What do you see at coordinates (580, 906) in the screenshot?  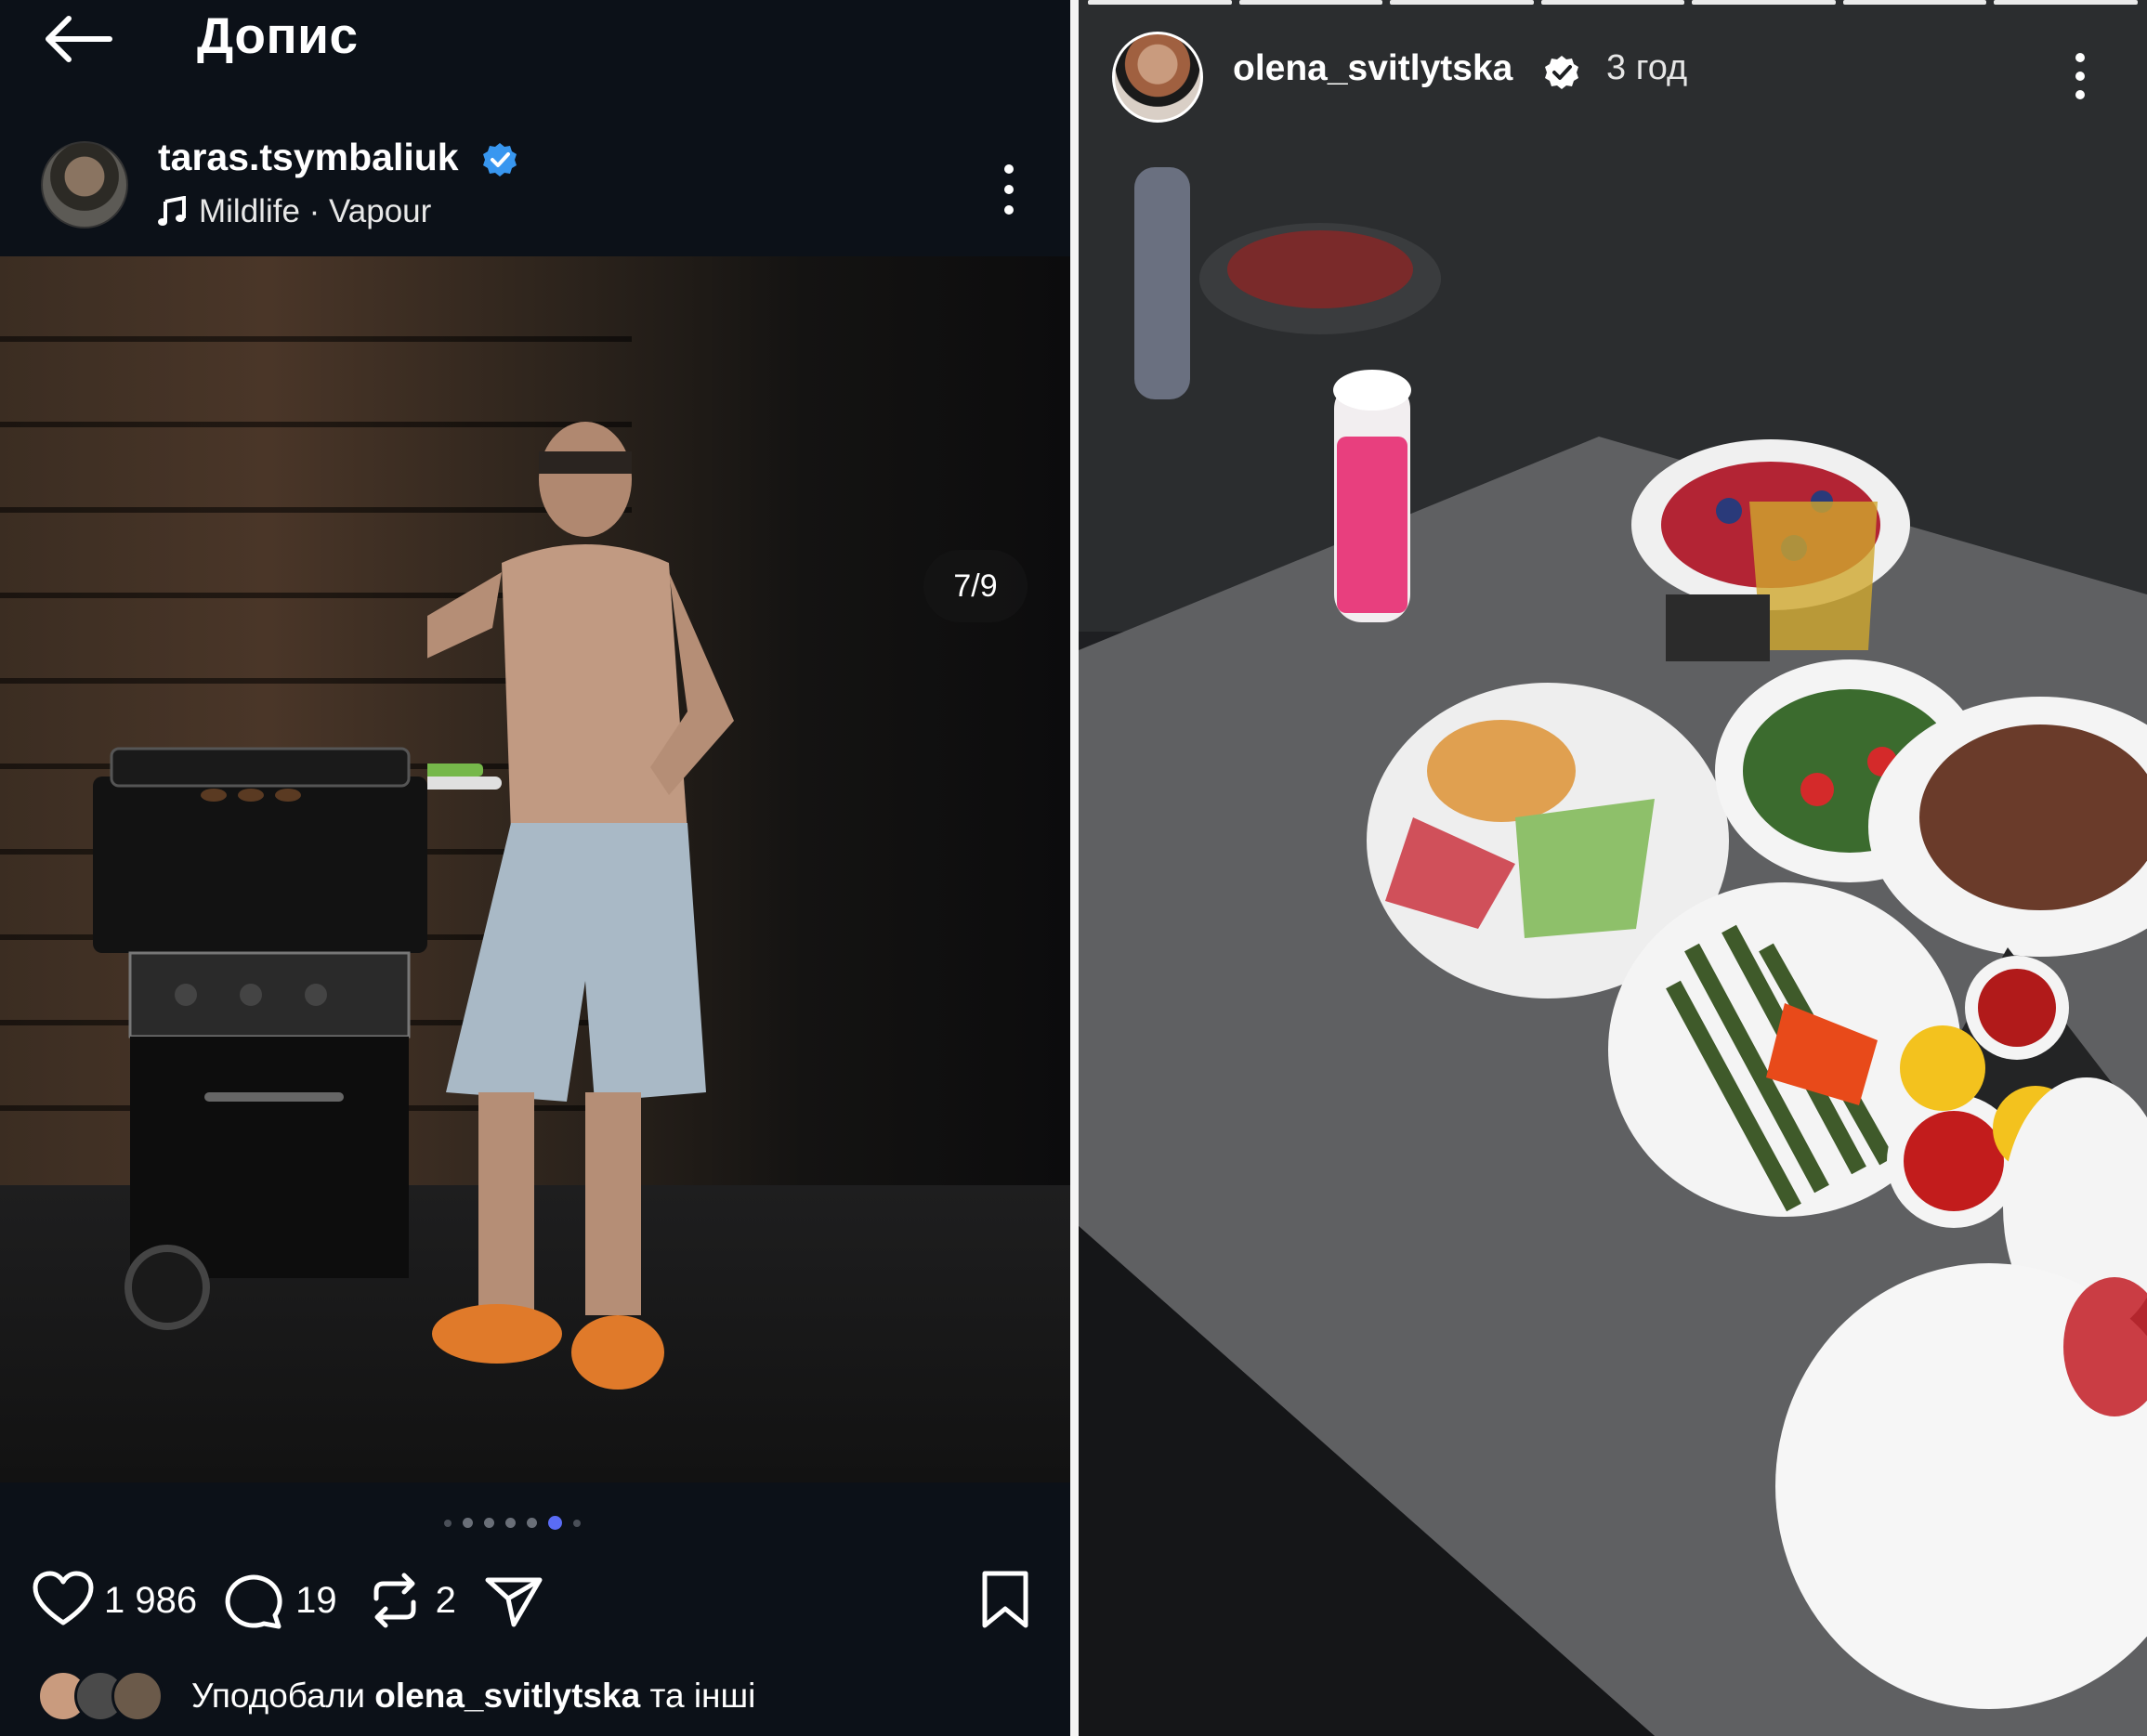 I see `person-illustration` at bounding box center [580, 906].